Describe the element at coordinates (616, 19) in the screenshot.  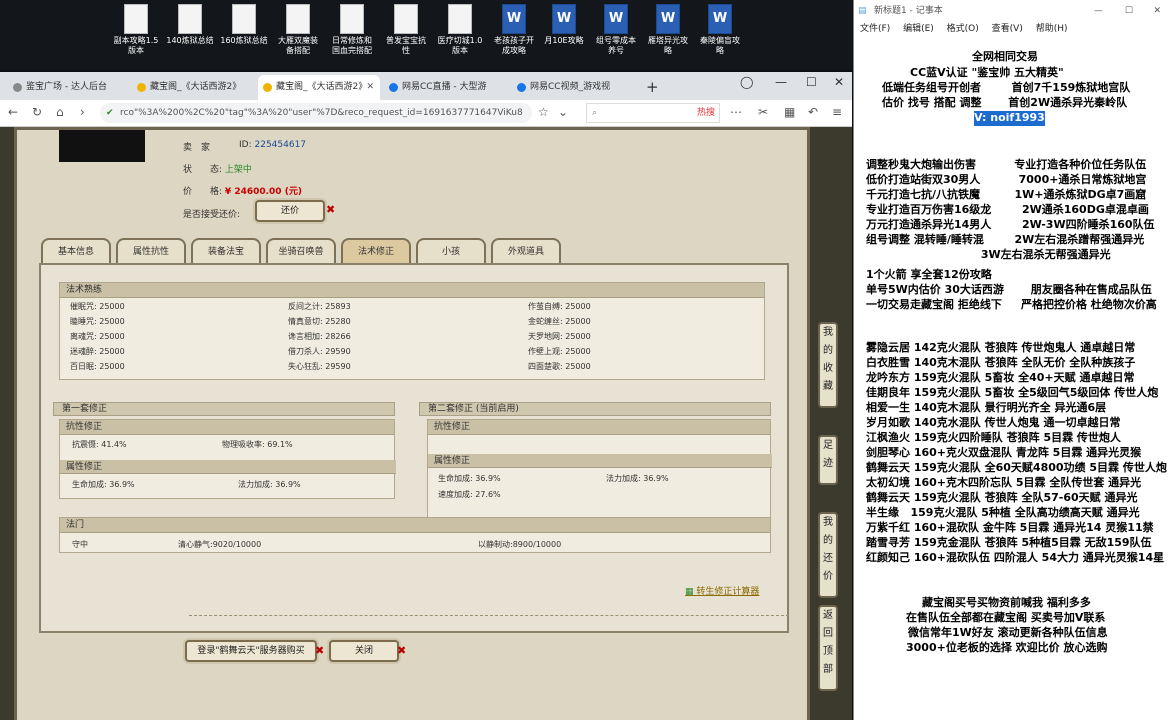
I see `word-document-icon: W` at that location.